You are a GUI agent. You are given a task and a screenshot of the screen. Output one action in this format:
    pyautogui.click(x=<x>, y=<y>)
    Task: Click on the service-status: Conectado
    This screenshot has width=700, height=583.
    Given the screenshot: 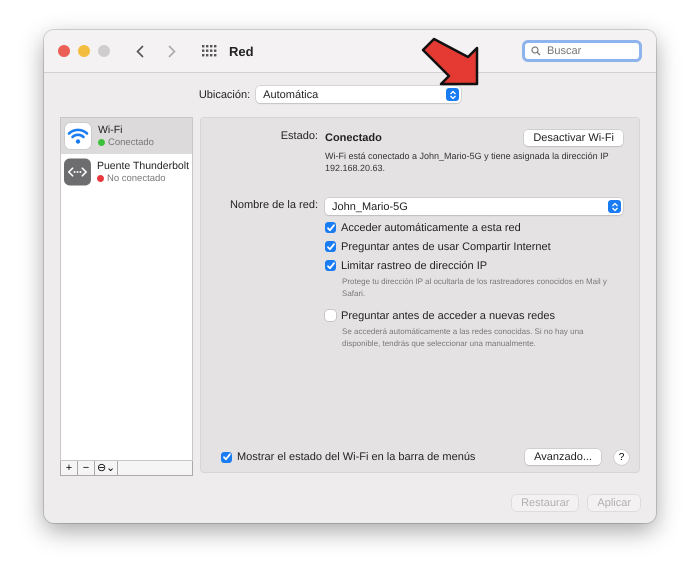 What is the action you would take?
    pyautogui.click(x=131, y=142)
    